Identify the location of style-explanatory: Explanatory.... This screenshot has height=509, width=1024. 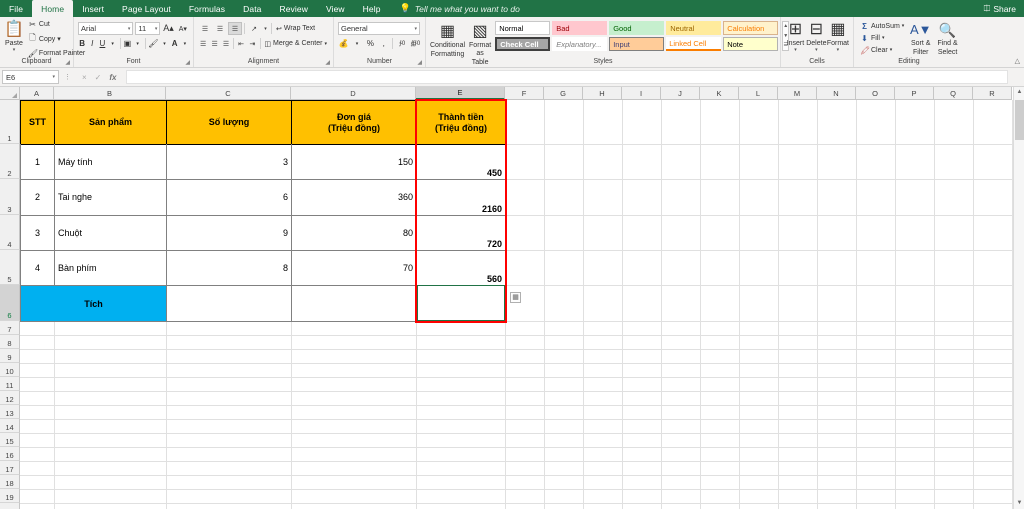
(580, 44).